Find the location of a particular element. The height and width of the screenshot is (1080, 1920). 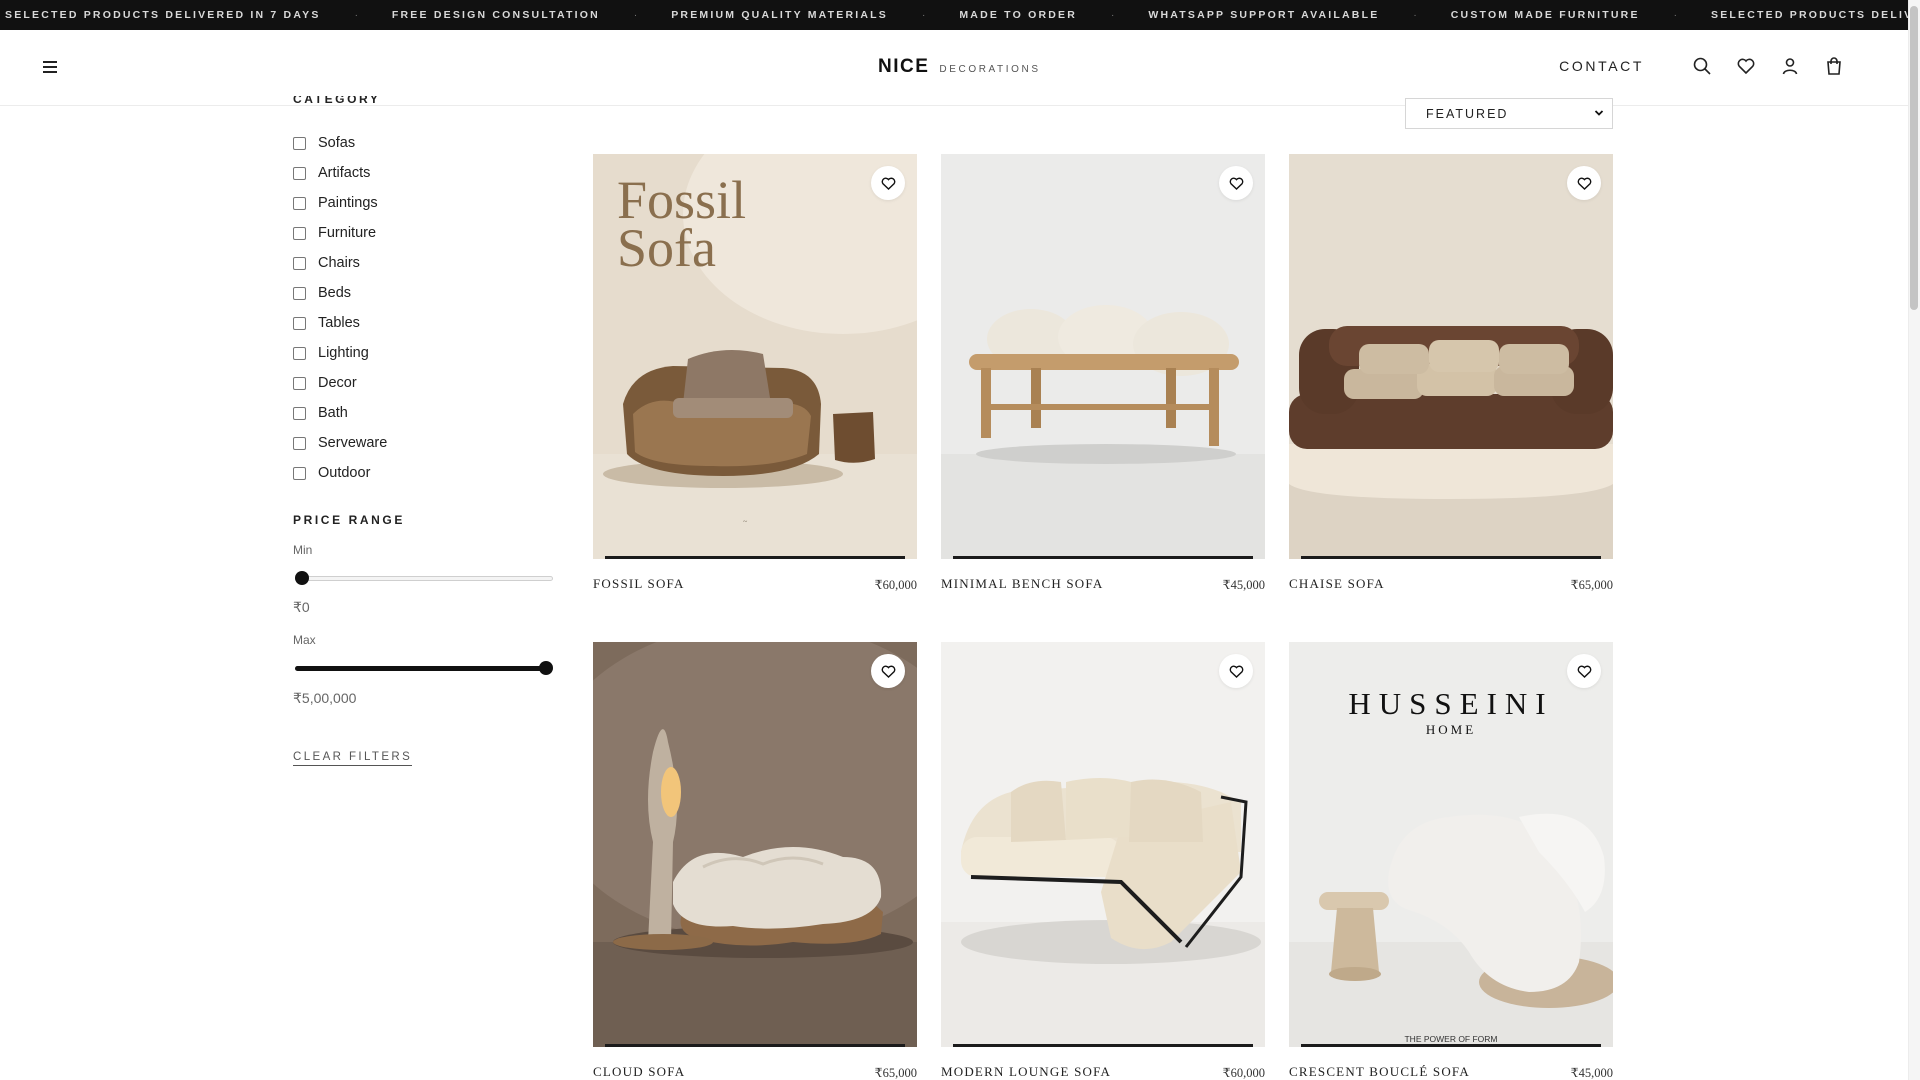

category-option-decor: Decor is located at coordinates (340, 383).